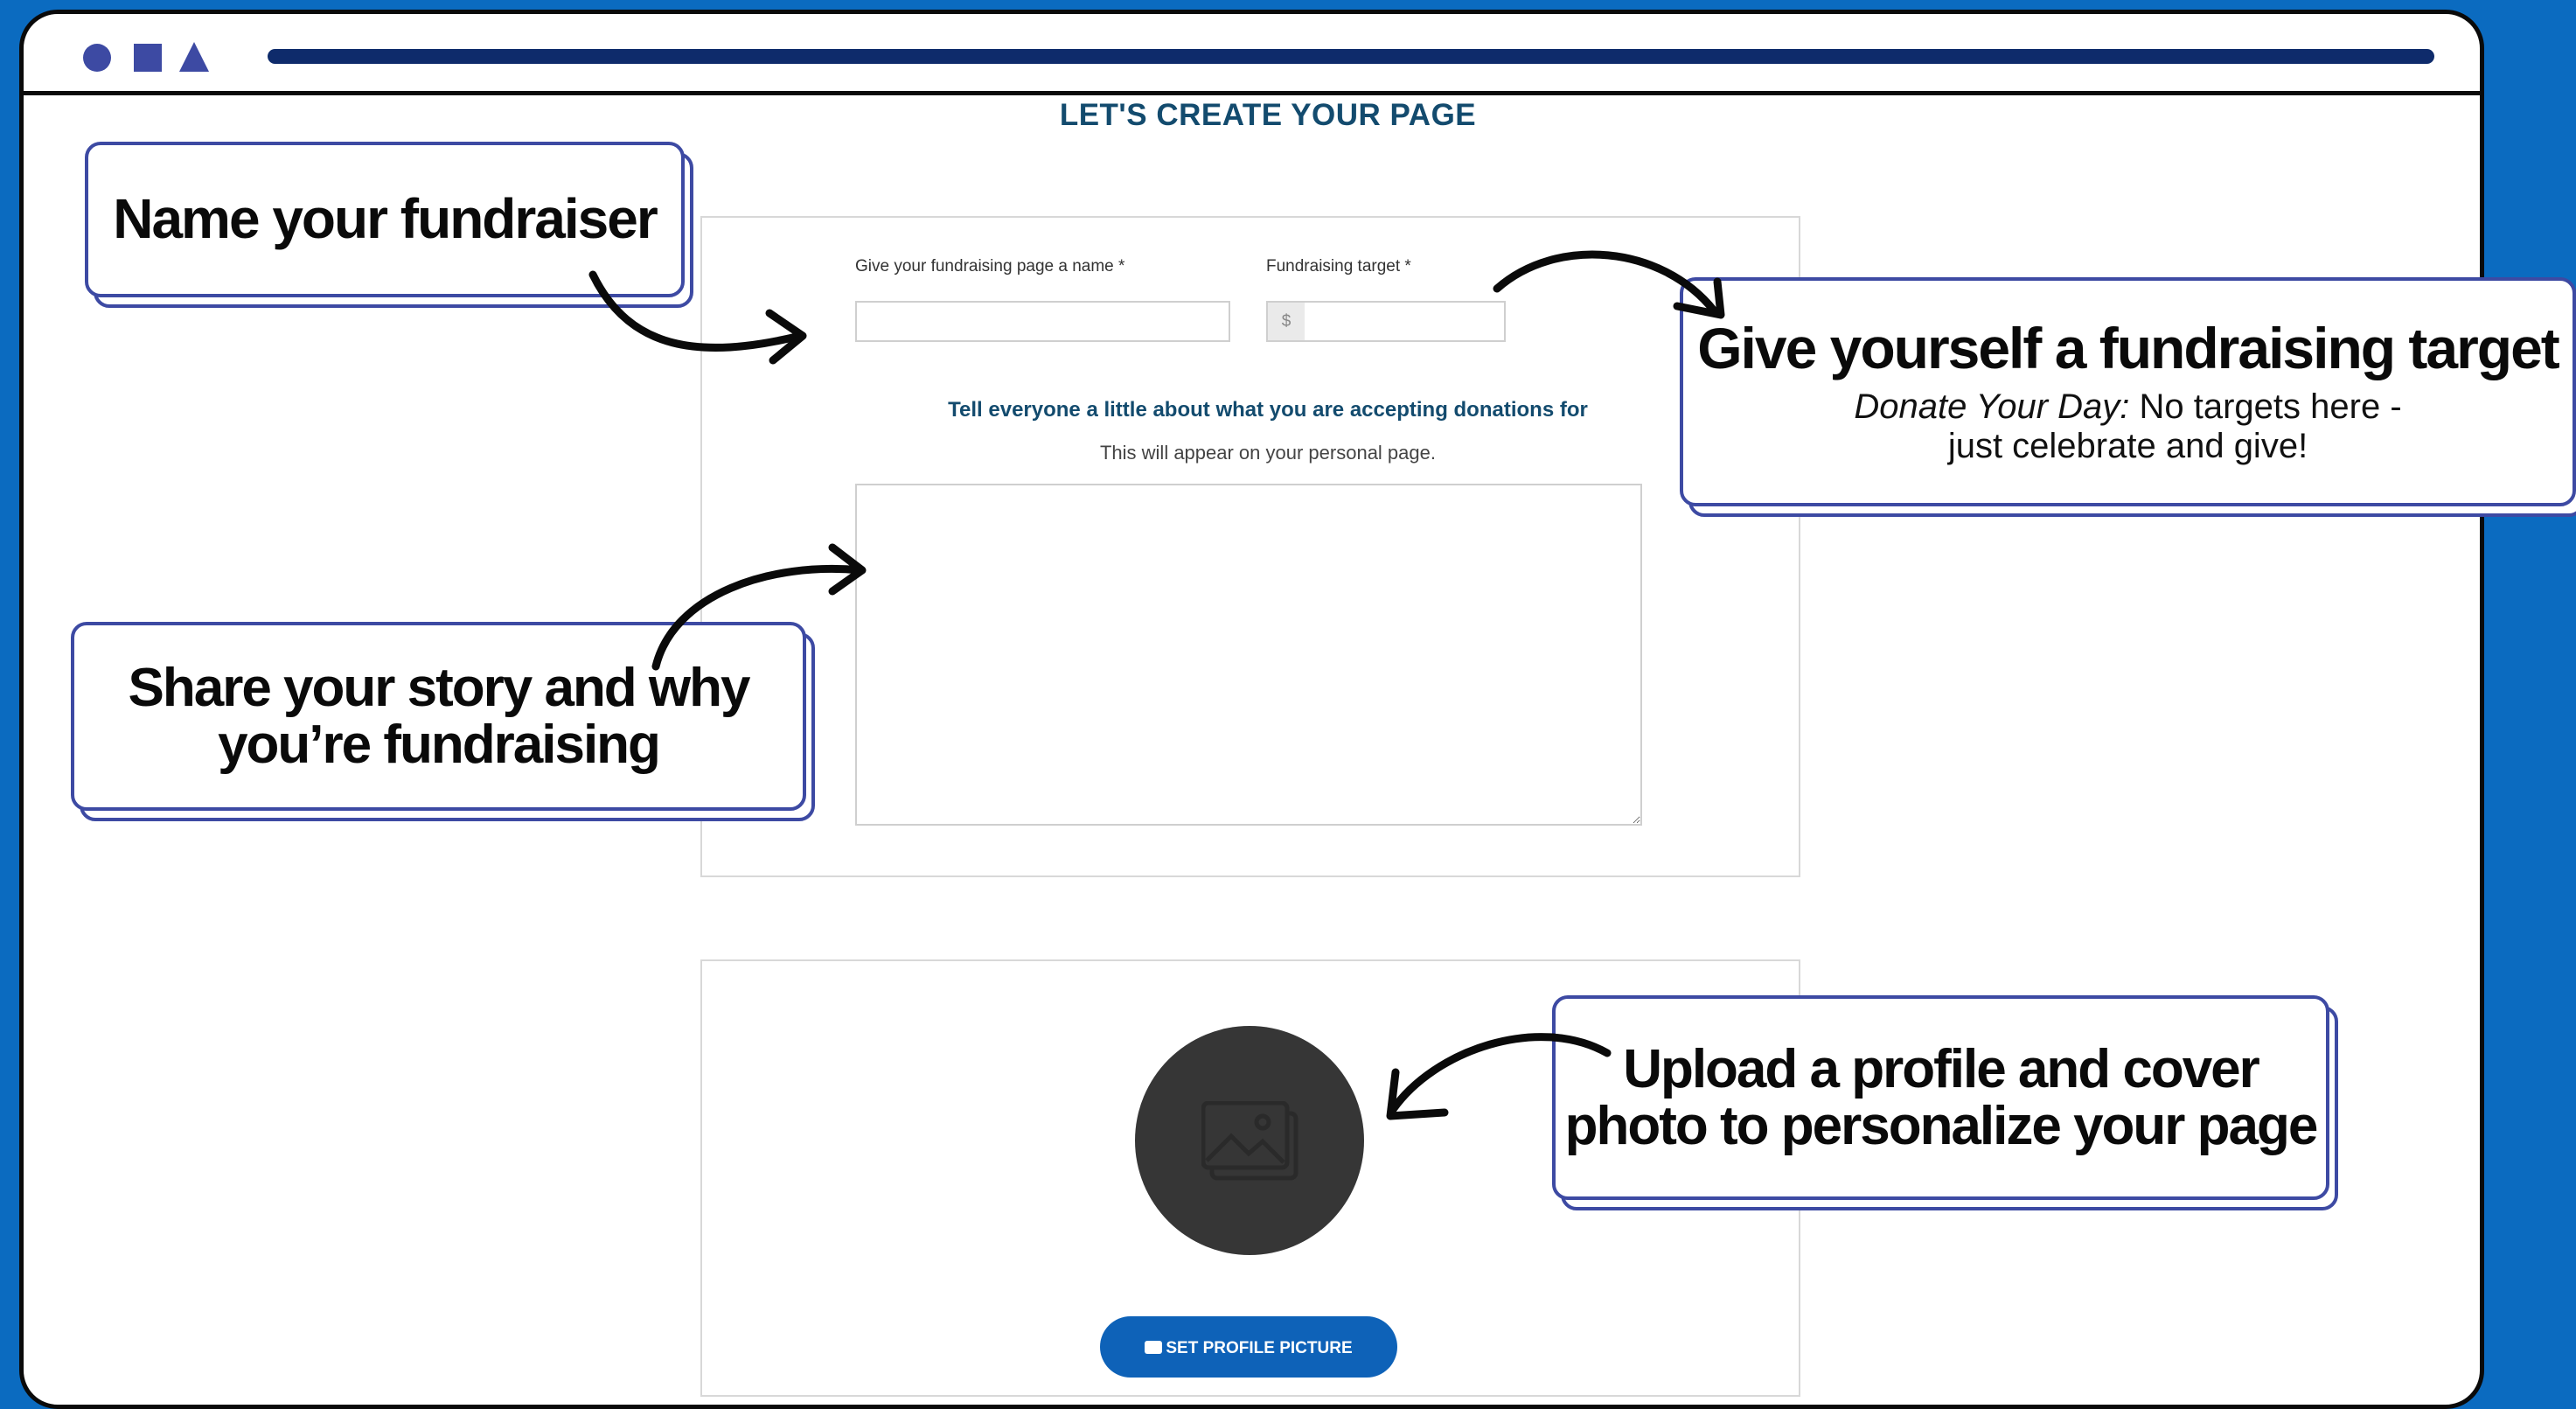  I want to click on arrow-to-avatar, so click(1500, 1074).